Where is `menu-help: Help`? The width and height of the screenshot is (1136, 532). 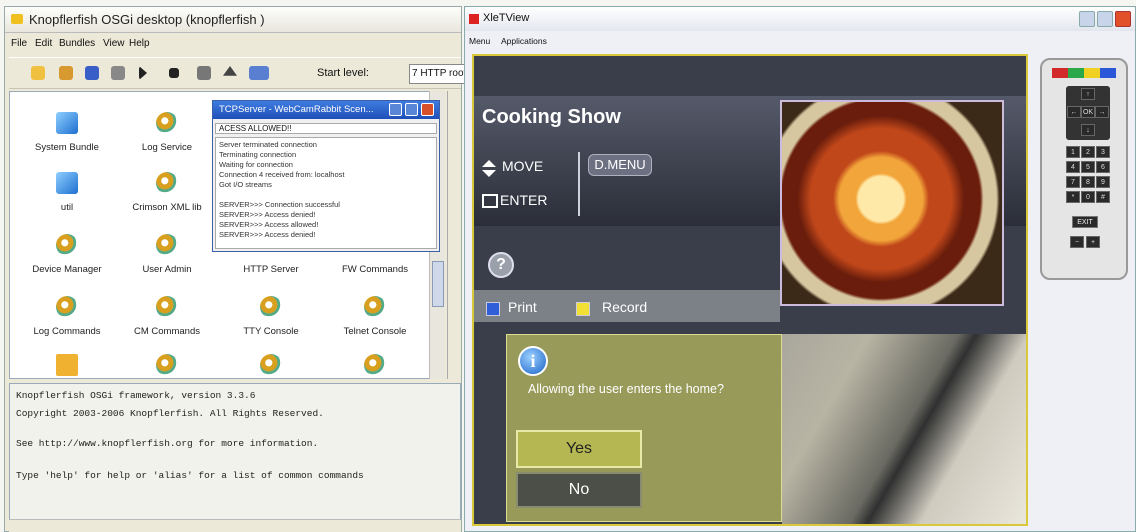
menu-help: Help is located at coordinates (139, 43).